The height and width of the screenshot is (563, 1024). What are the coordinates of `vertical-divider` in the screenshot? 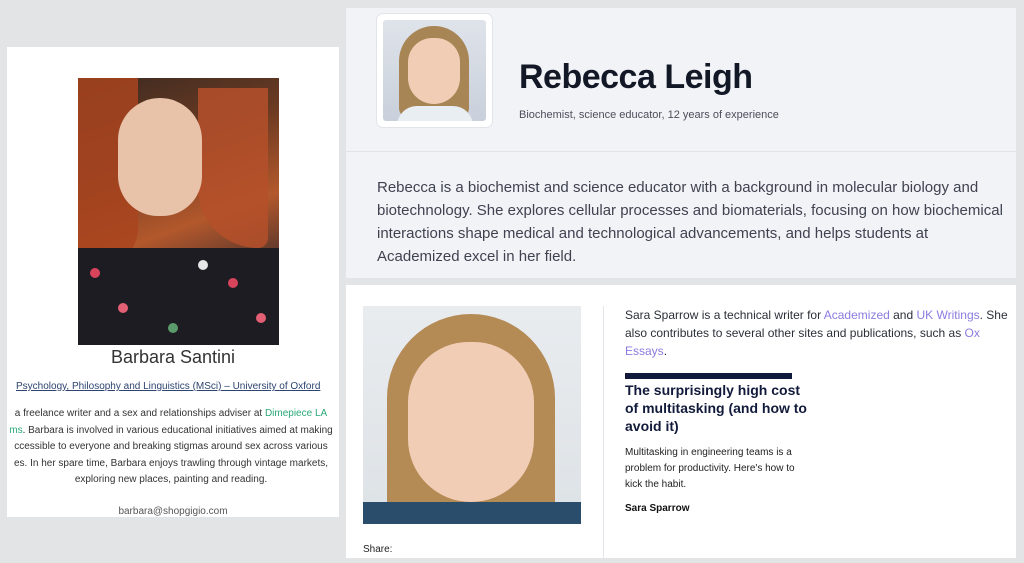 It's located at (603, 432).